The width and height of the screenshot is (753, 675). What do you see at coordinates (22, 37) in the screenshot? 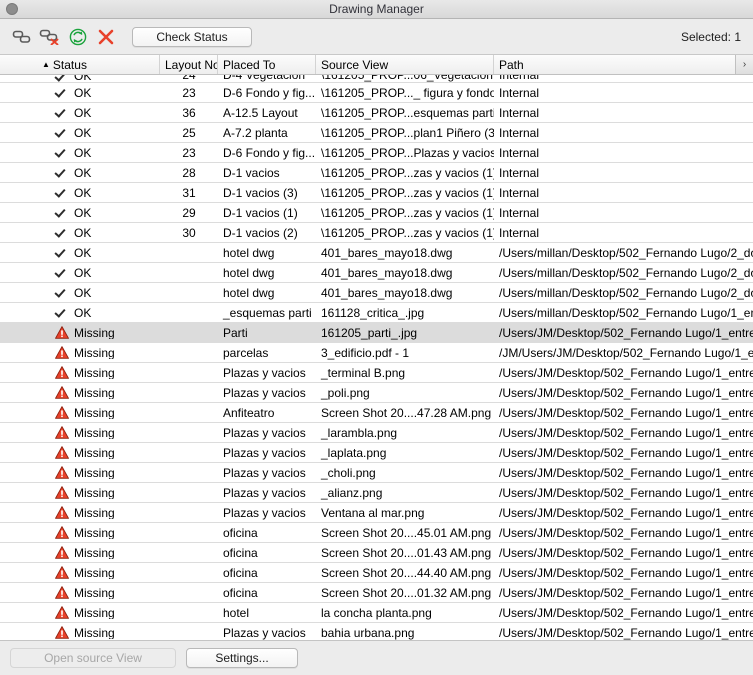
I see `link-icon` at bounding box center [22, 37].